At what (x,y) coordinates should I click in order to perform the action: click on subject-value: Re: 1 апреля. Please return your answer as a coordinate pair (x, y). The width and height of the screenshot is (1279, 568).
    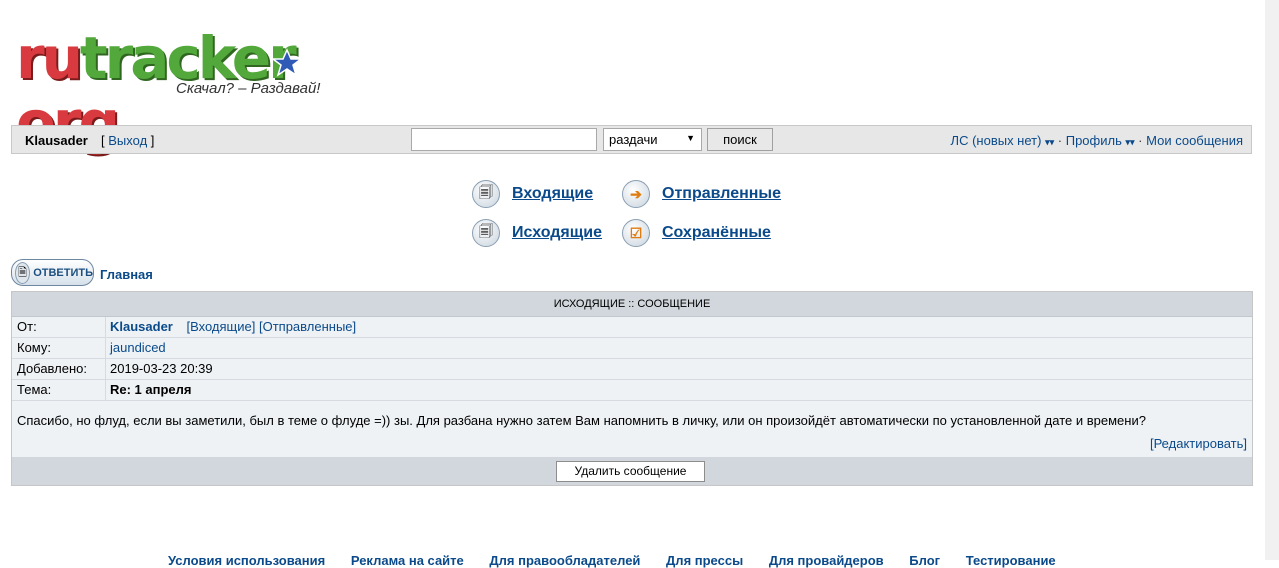
    Looking at the image, I should click on (679, 390).